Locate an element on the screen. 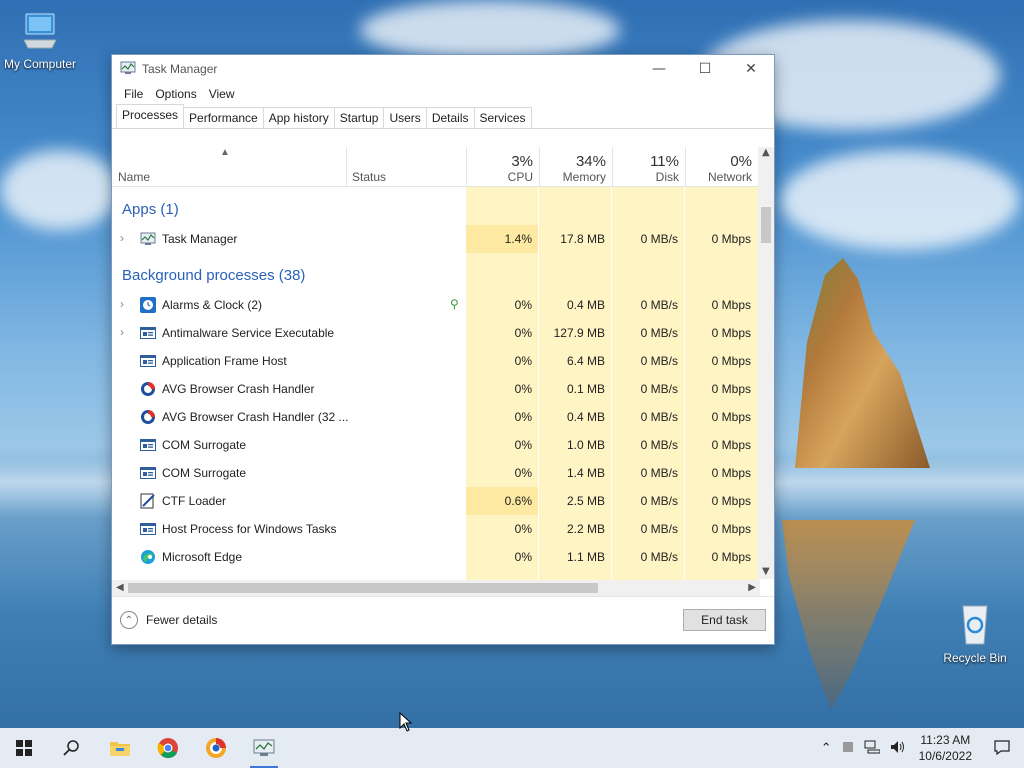  process-memory: 0.4 MB is located at coordinates (585, 417).